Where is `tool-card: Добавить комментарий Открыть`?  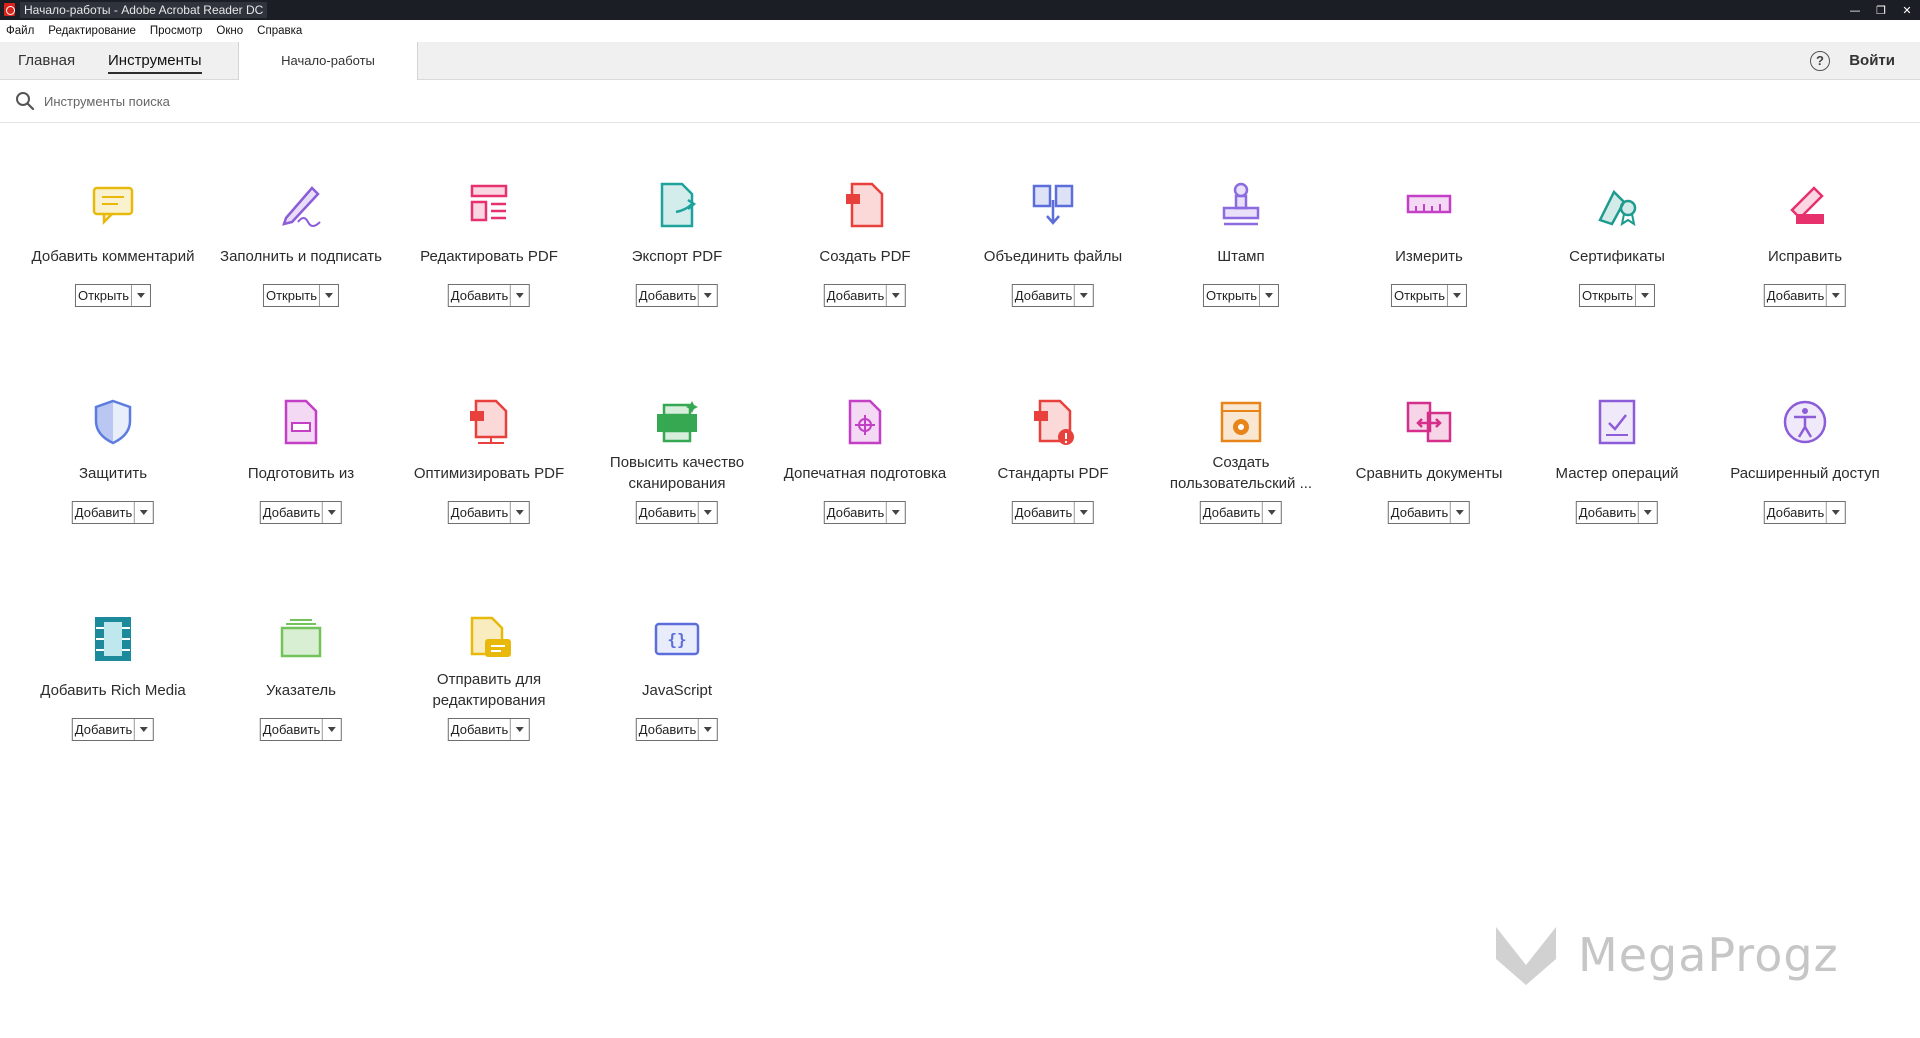
tool-card: Добавить комментарий Открыть is located at coordinates (113, 260).